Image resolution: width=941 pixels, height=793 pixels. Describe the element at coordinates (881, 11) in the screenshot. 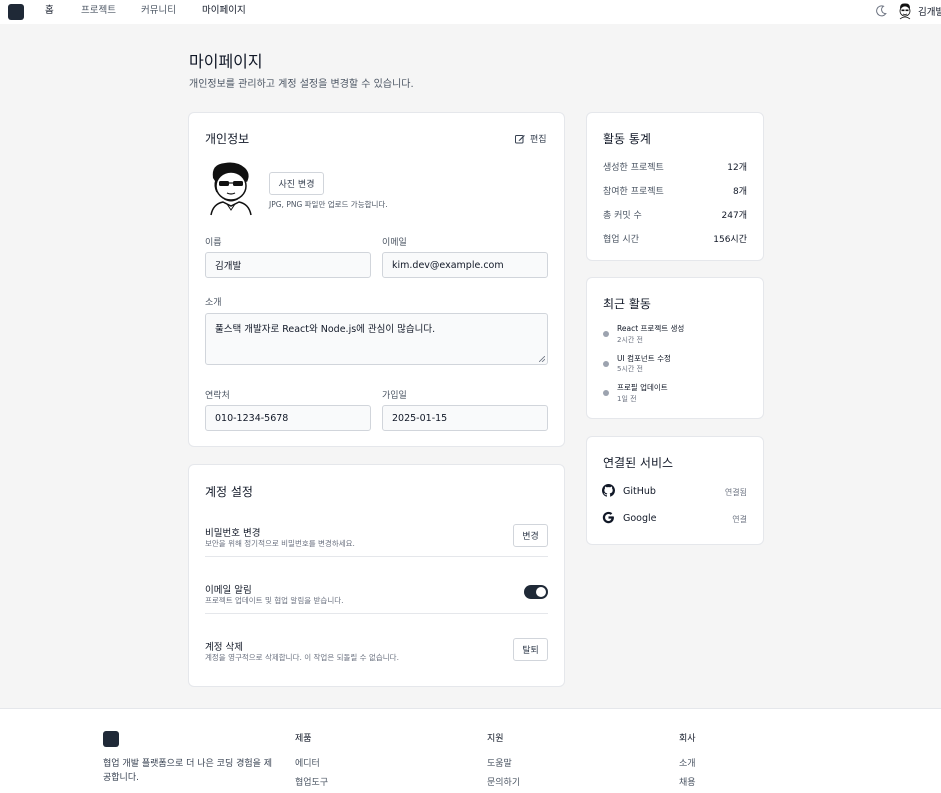

I see `moon-icon` at that location.